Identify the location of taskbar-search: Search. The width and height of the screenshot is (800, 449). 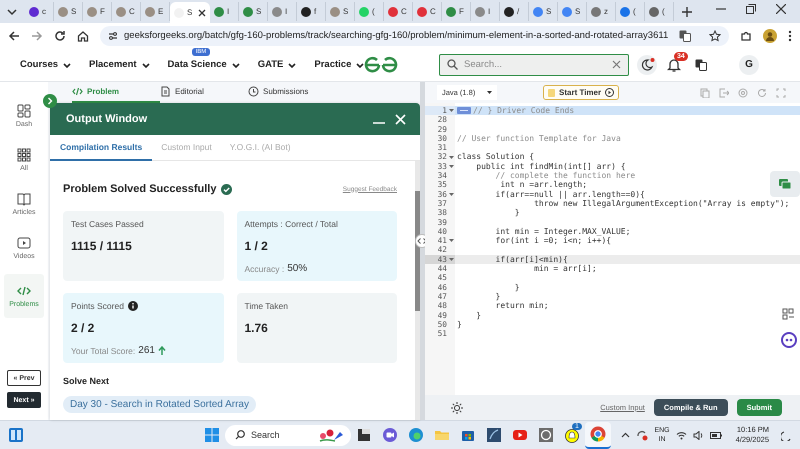
(288, 435).